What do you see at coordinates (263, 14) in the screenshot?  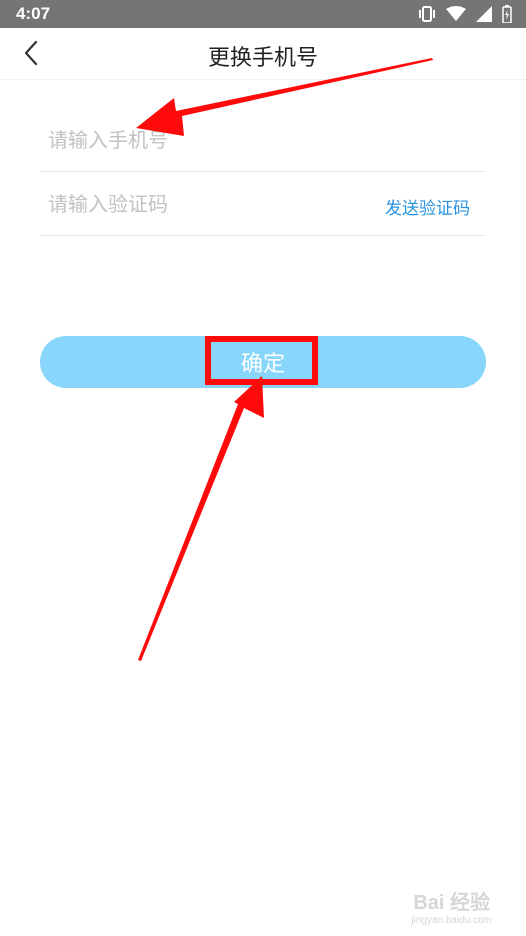 I see `status-bar: 4:07` at bounding box center [263, 14].